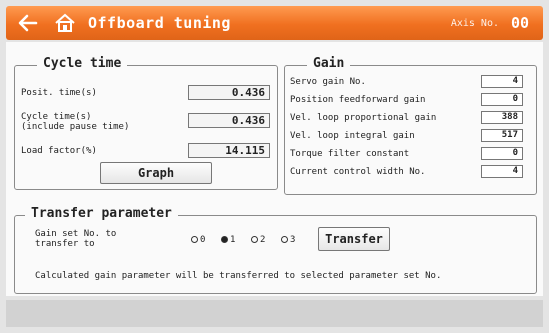  I want to click on axis-no-value: 00, so click(519, 23).